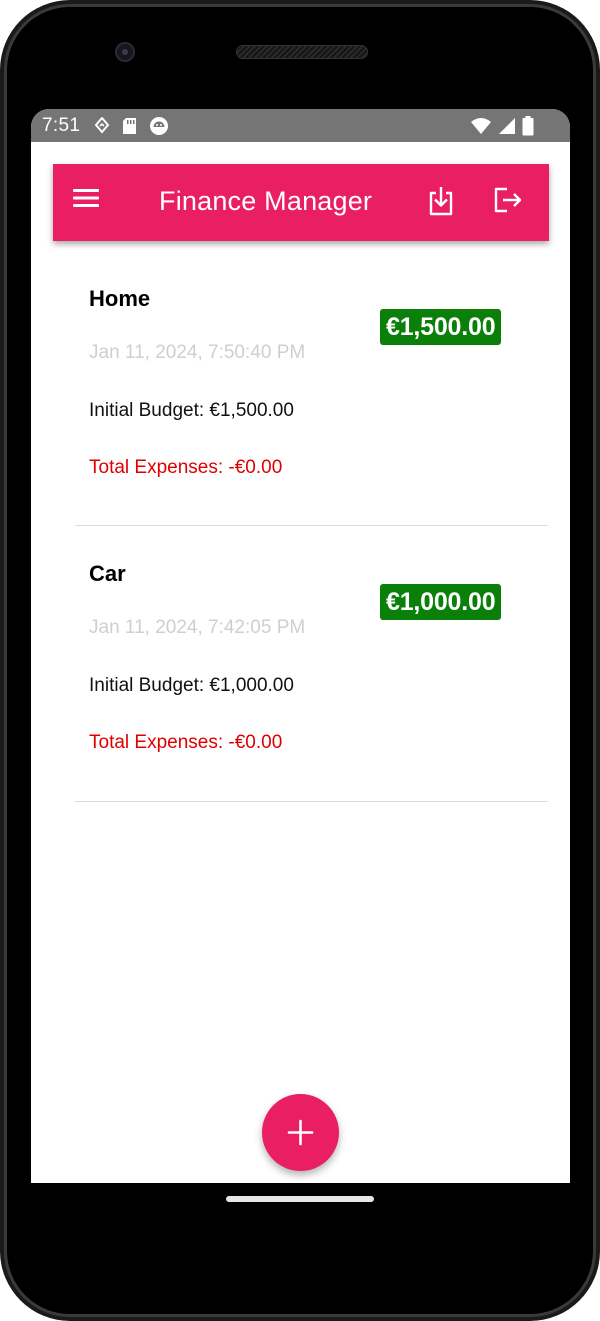  I want to click on budget-name: Car, so click(107, 573).